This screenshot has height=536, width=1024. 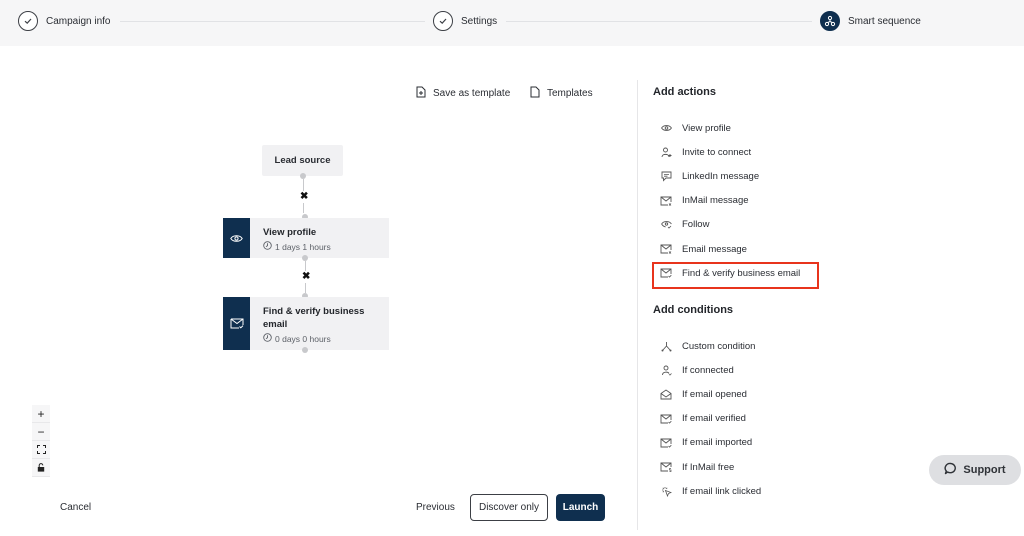 I want to click on discover-only-button: Discover only, so click(x=509, y=507).